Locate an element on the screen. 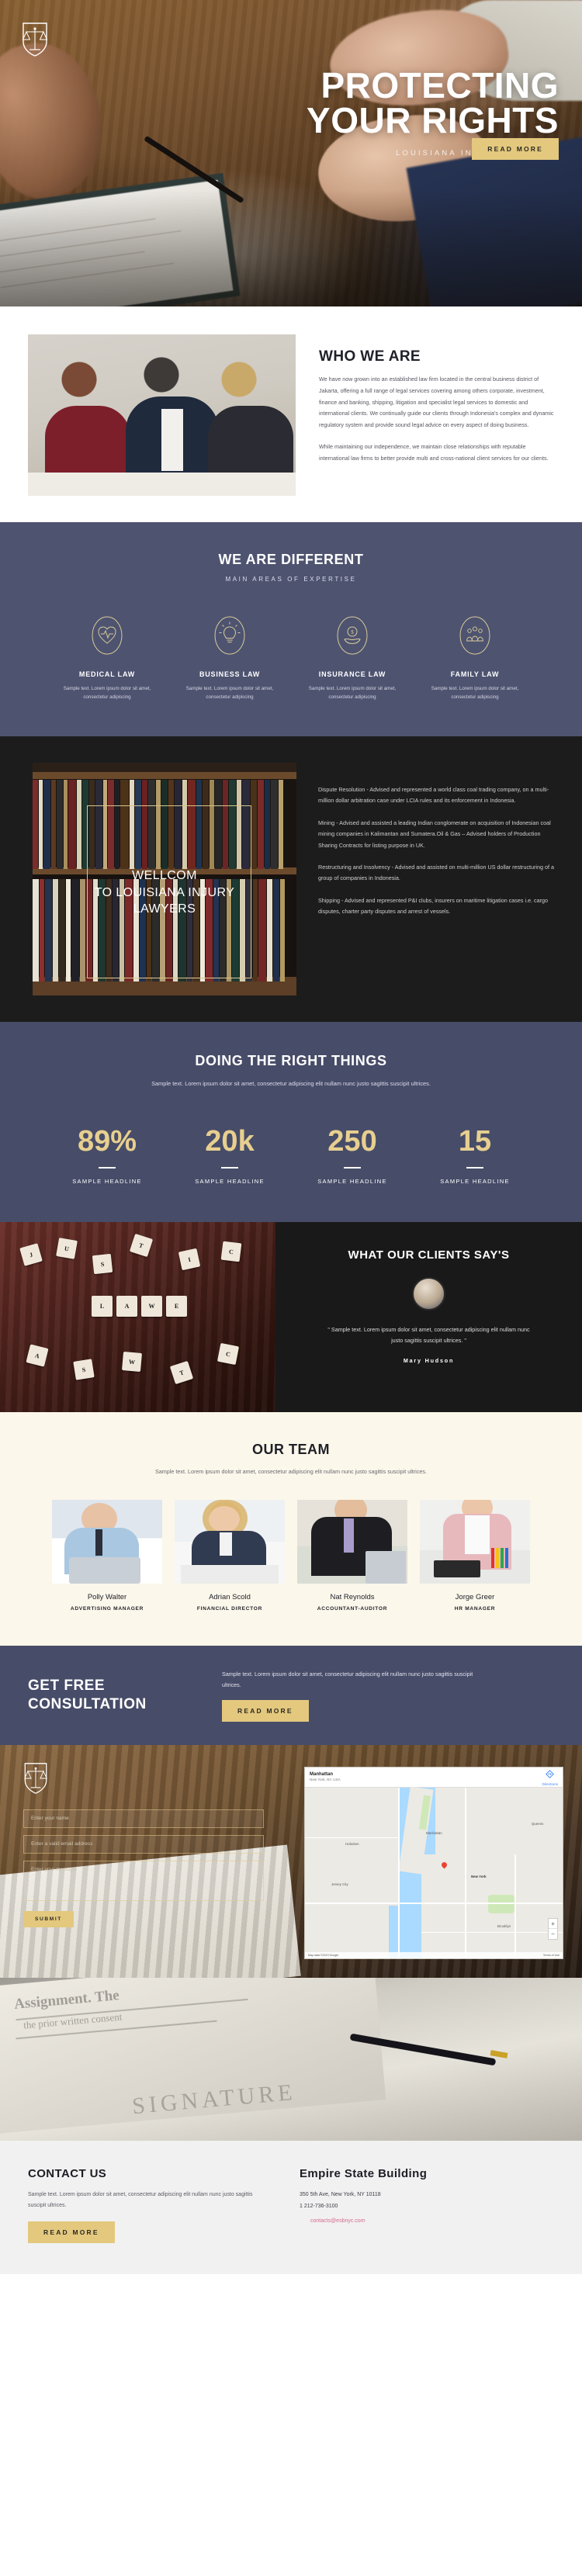 Image resolution: width=582 pixels, height=2576 pixels. team-member-polly-walter: Polly Walter Advertising Manager is located at coordinates (107, 1556).